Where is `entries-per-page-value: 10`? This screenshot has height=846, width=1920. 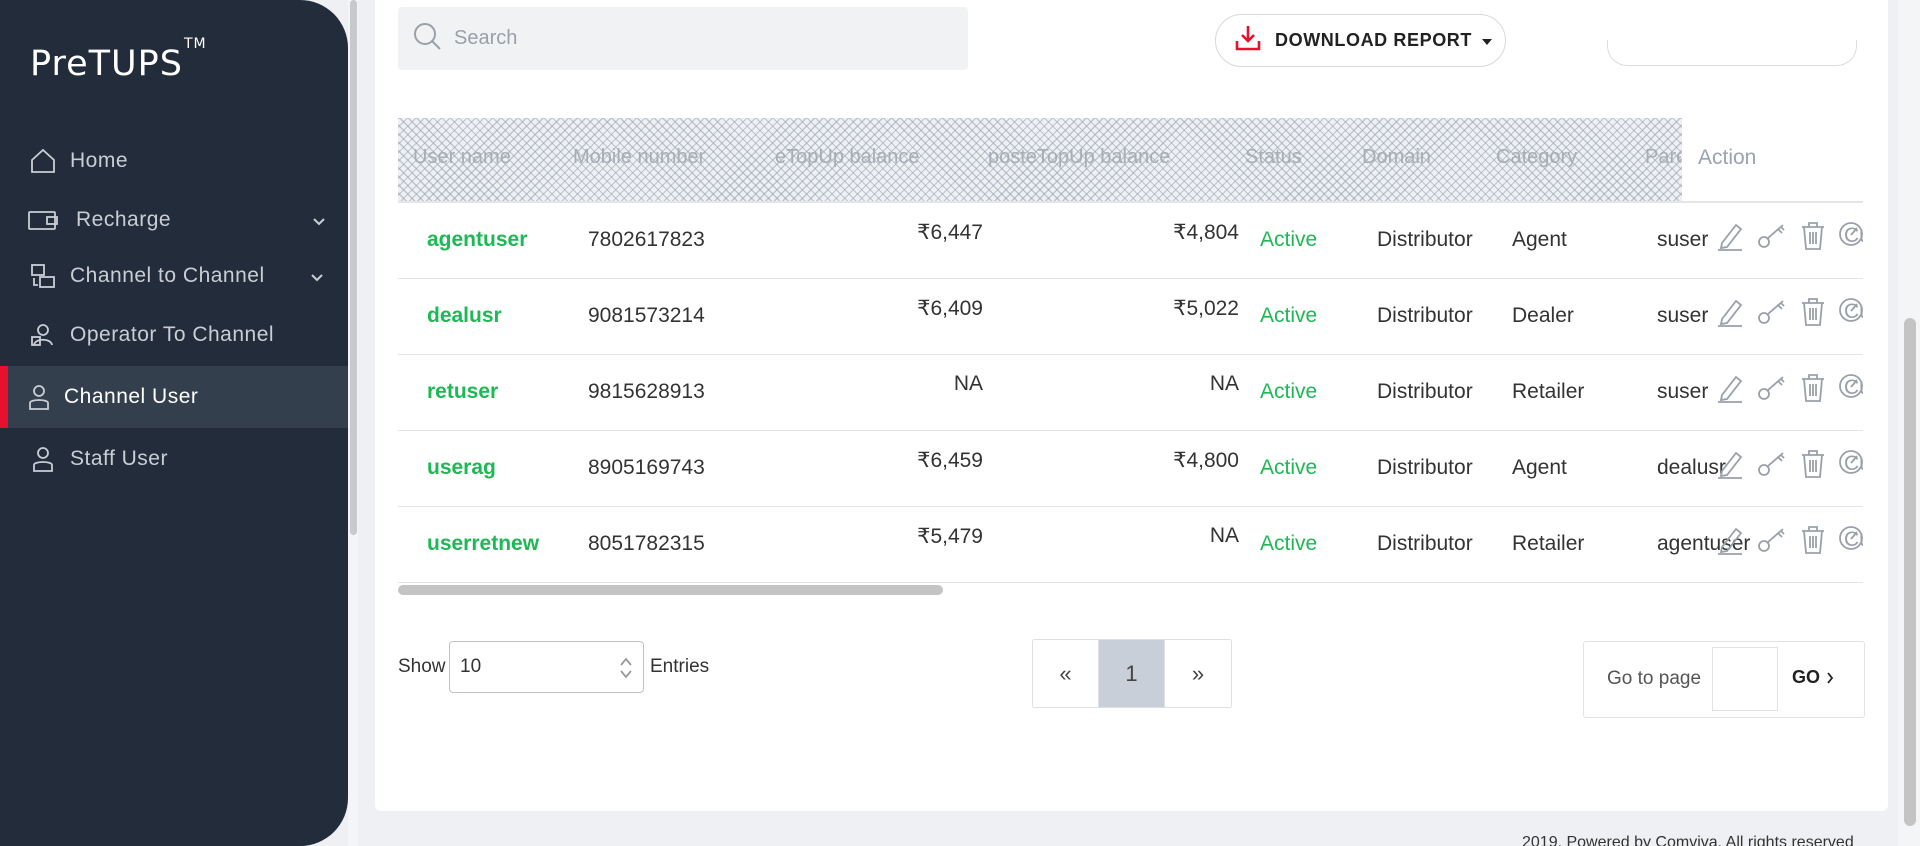 entries-per-page-value: 10 is located at coordinates (471, 666).